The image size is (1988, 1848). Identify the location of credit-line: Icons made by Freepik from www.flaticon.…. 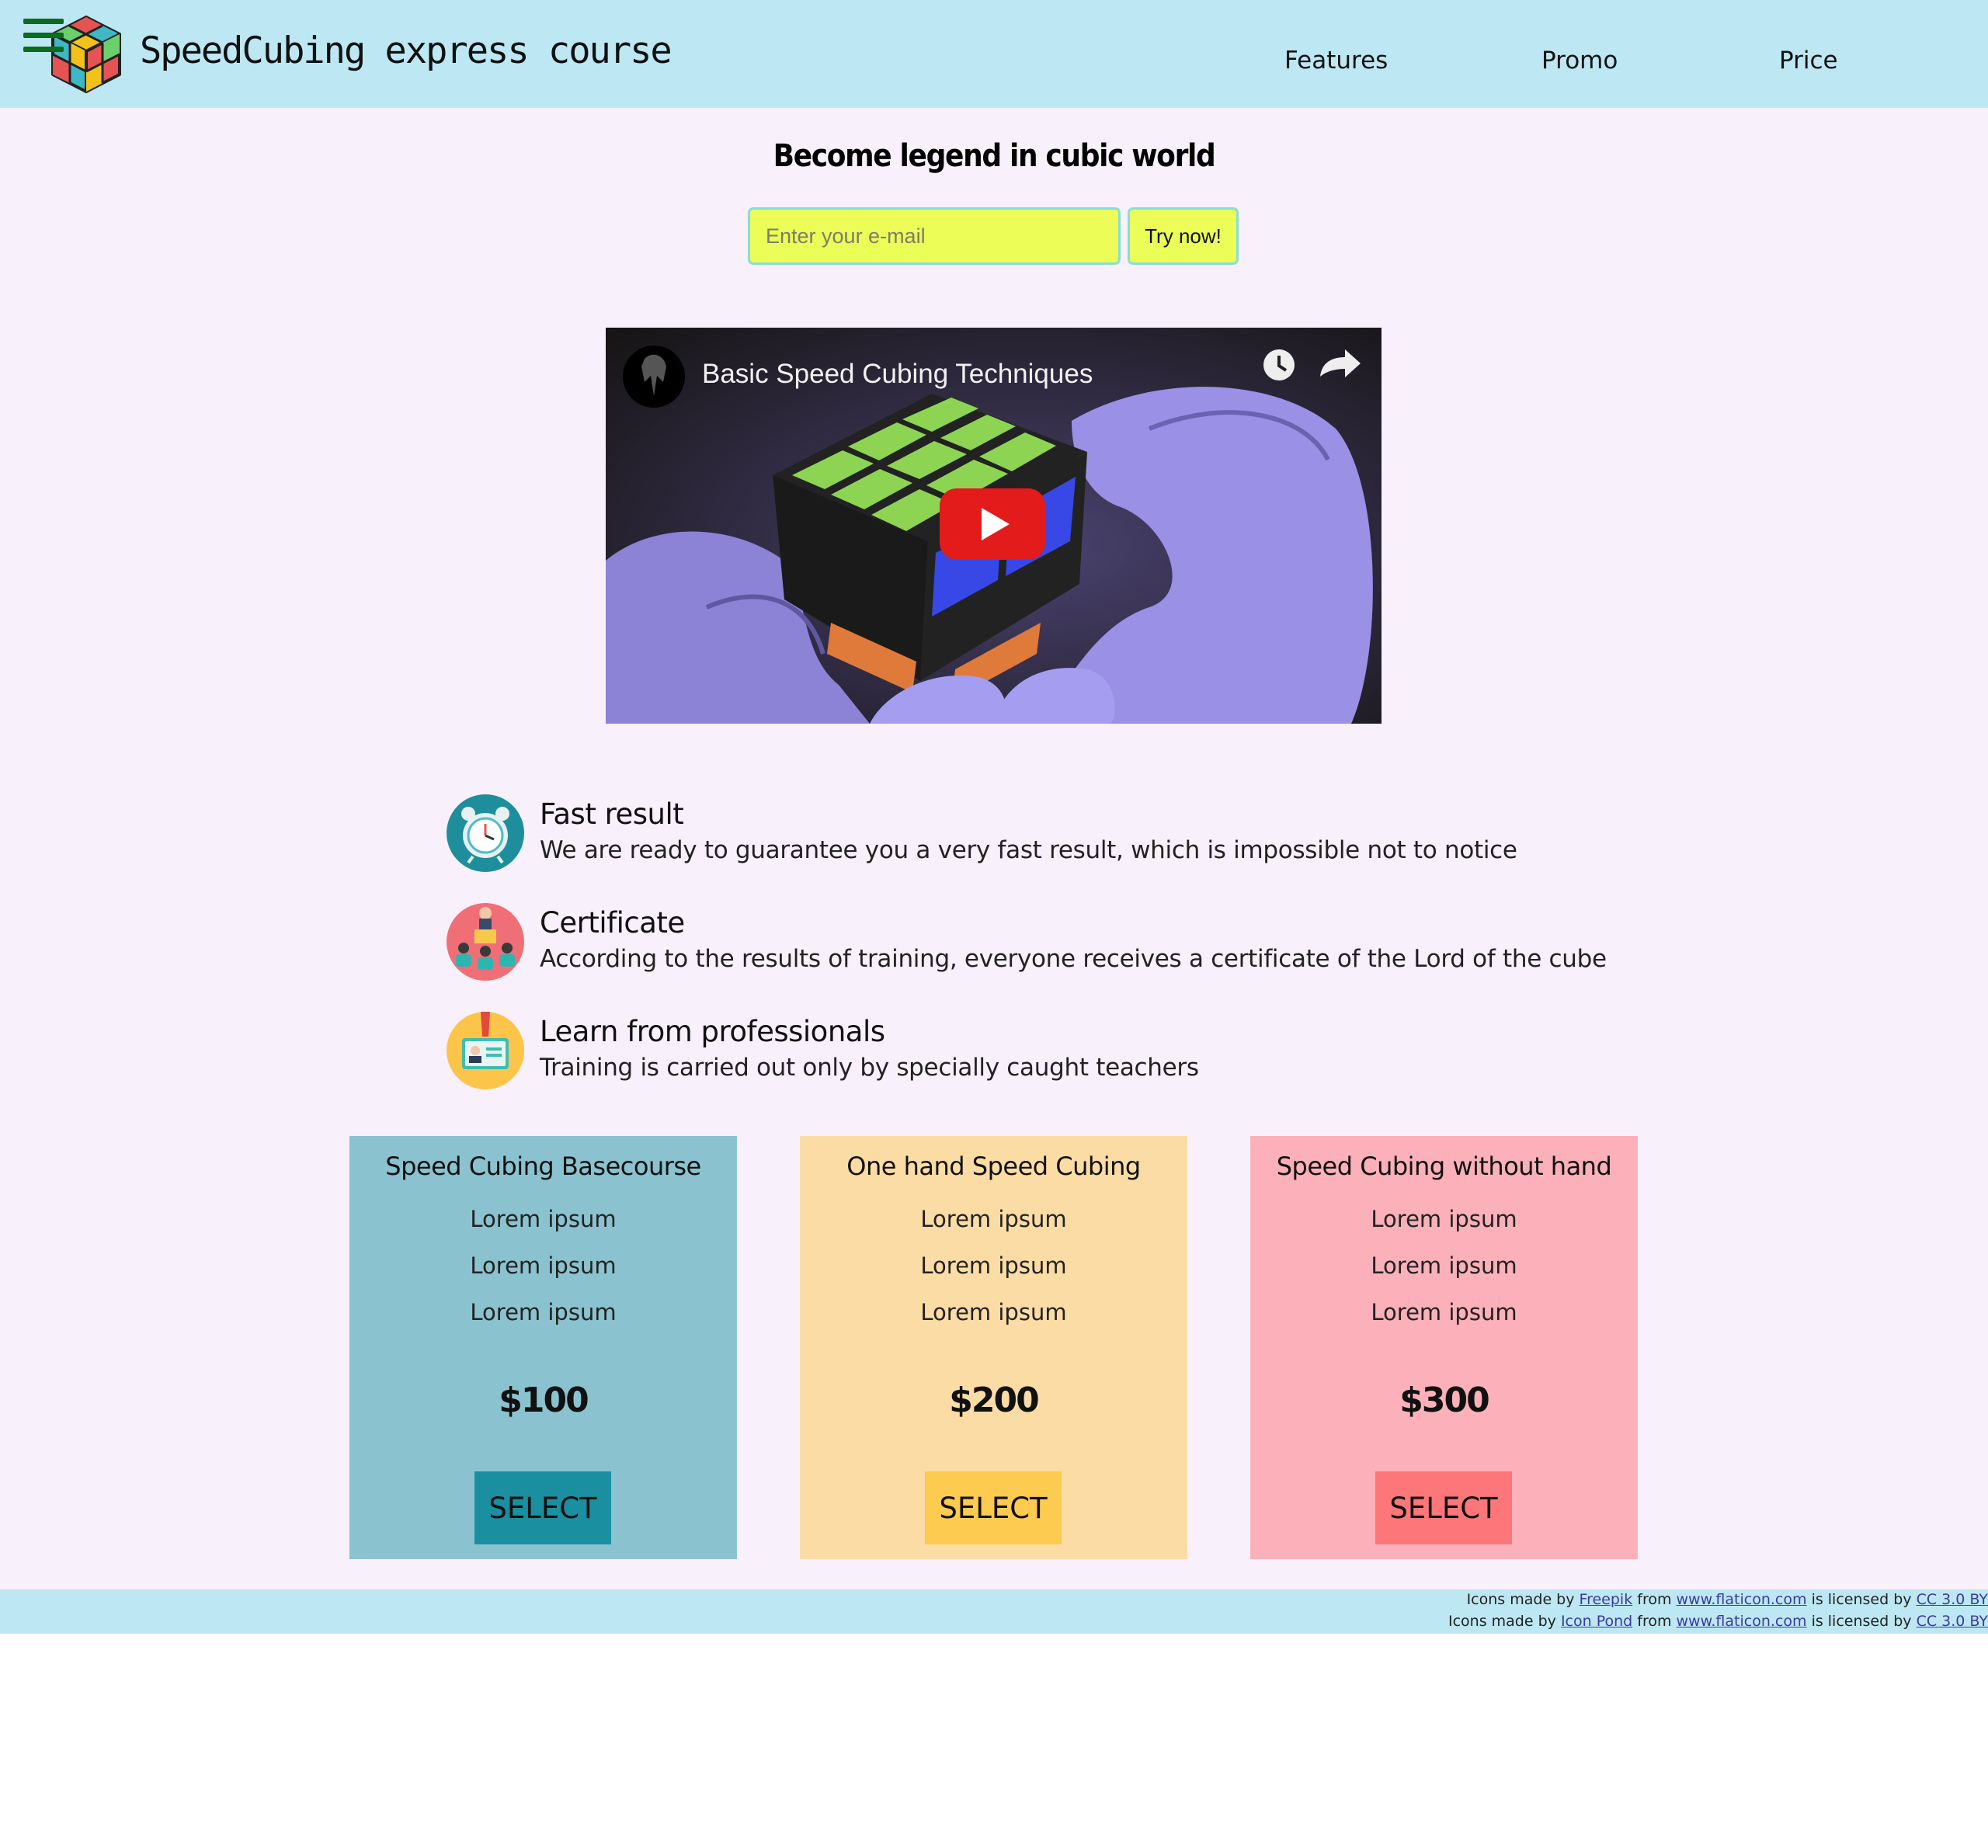
(1728, 1599).